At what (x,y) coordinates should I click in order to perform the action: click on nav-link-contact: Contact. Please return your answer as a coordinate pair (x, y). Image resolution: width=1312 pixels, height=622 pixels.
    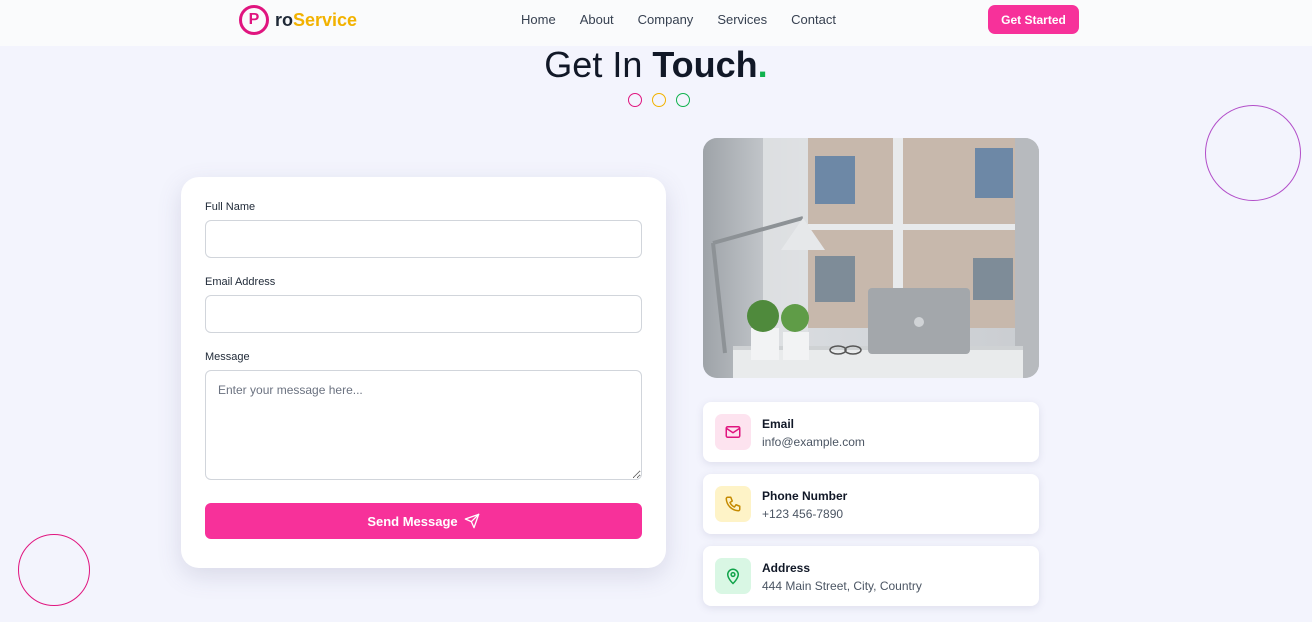
    Looking at the image, I should click on (813, 19).